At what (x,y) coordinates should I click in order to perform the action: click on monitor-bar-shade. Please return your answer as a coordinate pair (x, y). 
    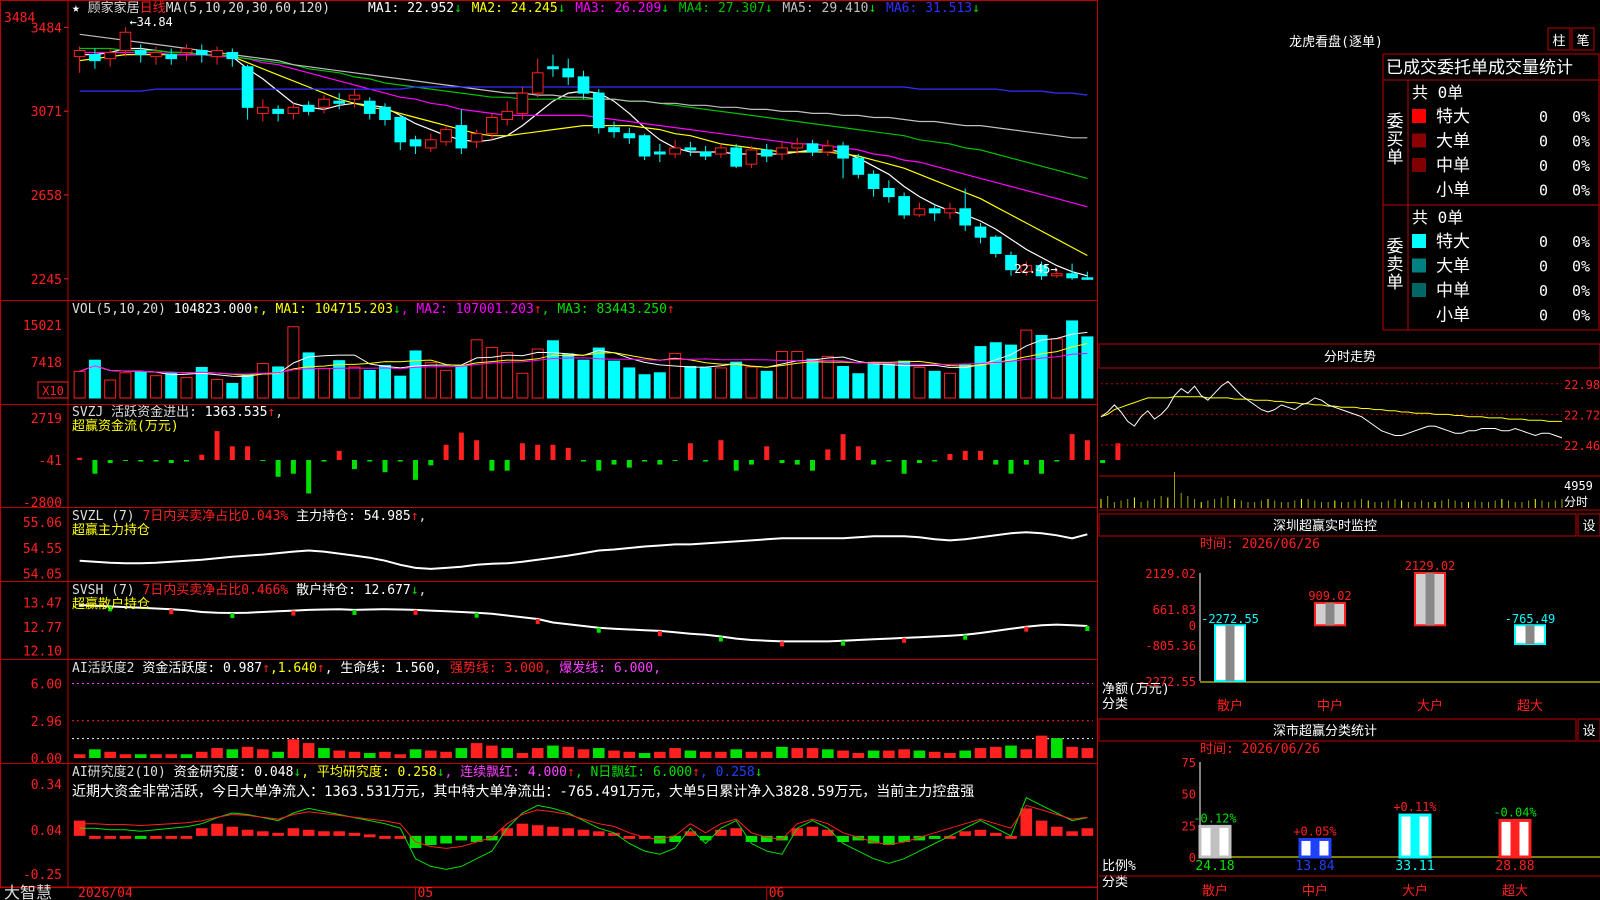
    Looking at the image, I should click on (1530, 635).